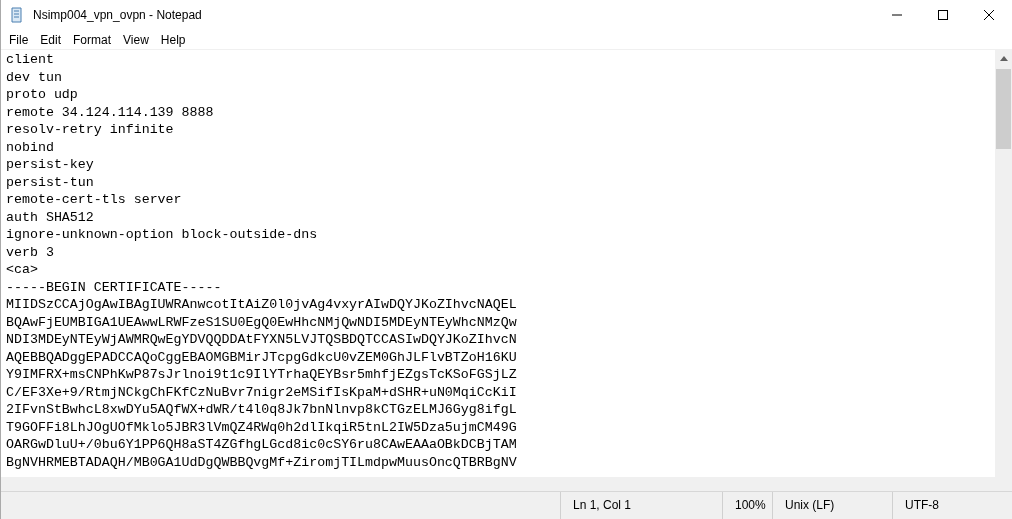 The width and height of the screenshot is (1012, 519). I want to click on text-line: persist-tun, so click(50, 182).